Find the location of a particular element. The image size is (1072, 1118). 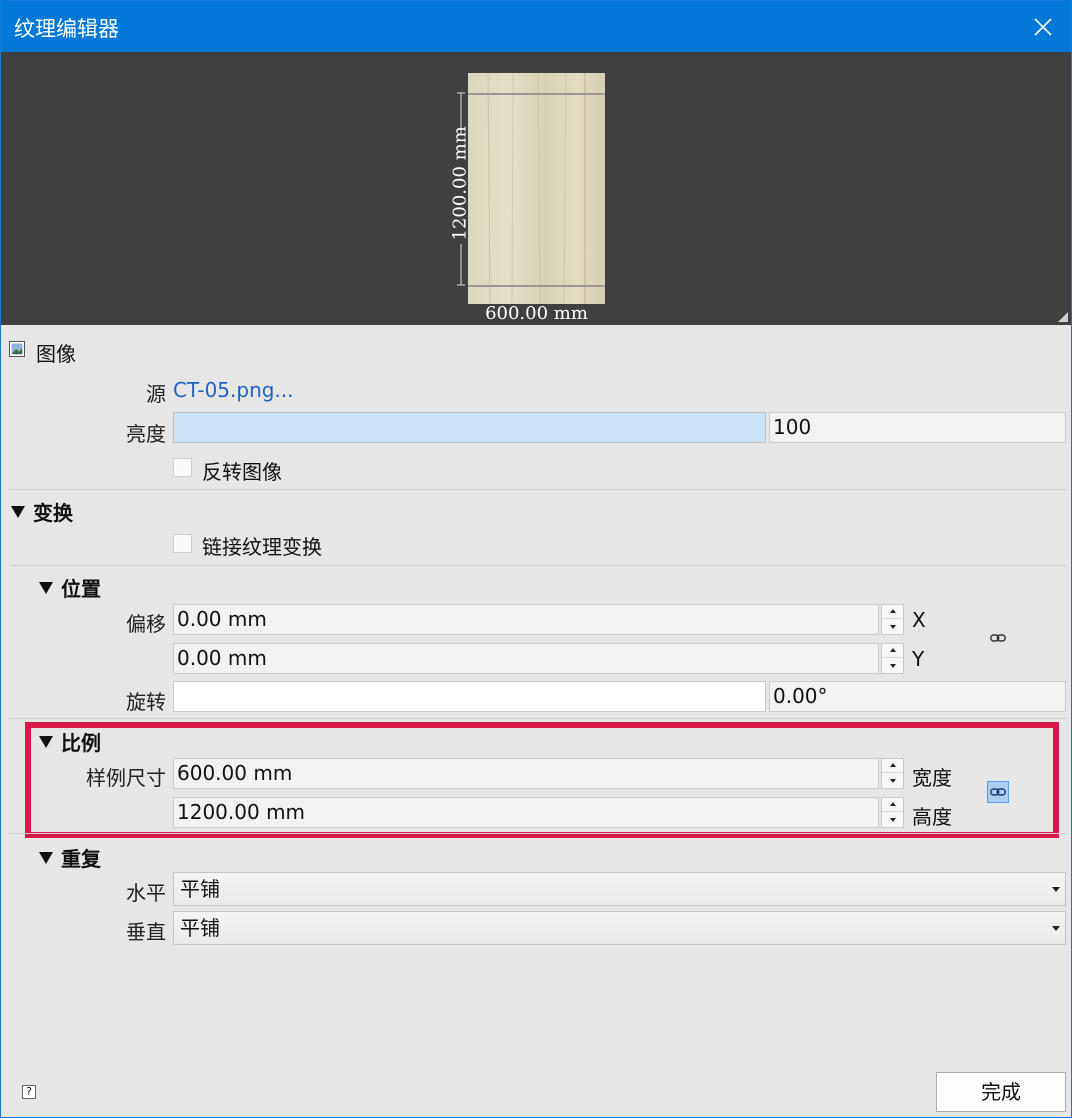

brightness-slider is located at coordinates (469, 427).